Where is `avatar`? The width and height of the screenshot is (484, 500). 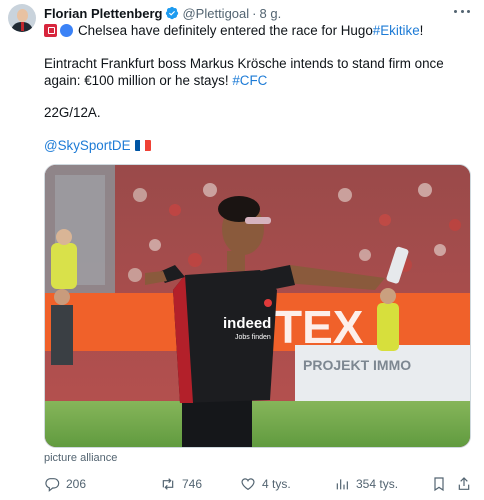
avatar is located at coordinates (22, 18).